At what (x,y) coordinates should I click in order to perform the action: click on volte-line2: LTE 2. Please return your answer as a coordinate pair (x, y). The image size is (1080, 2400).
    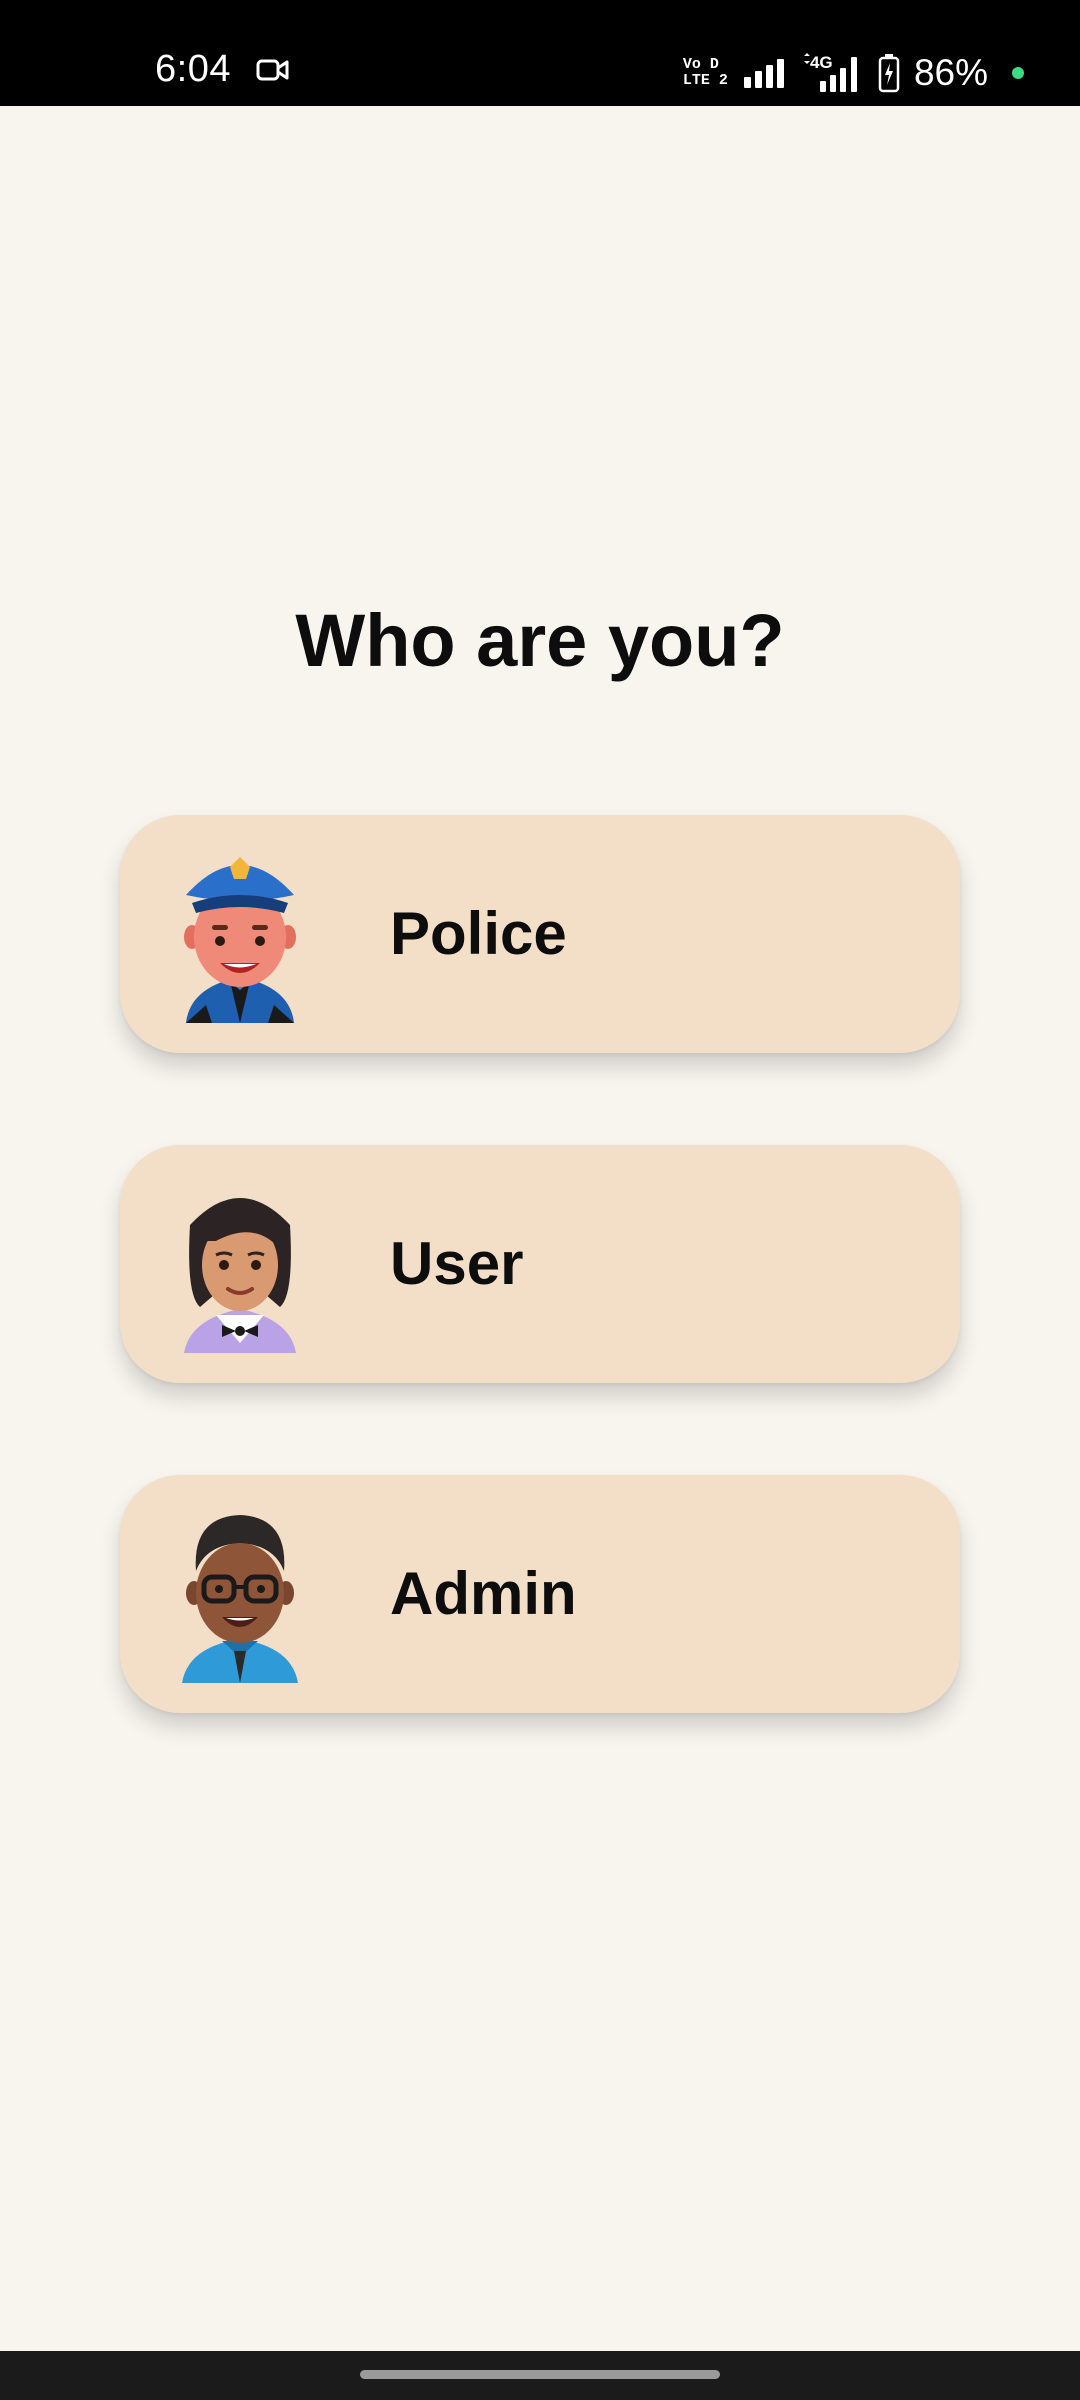
    Looking at the image, I should click on (705, 80).